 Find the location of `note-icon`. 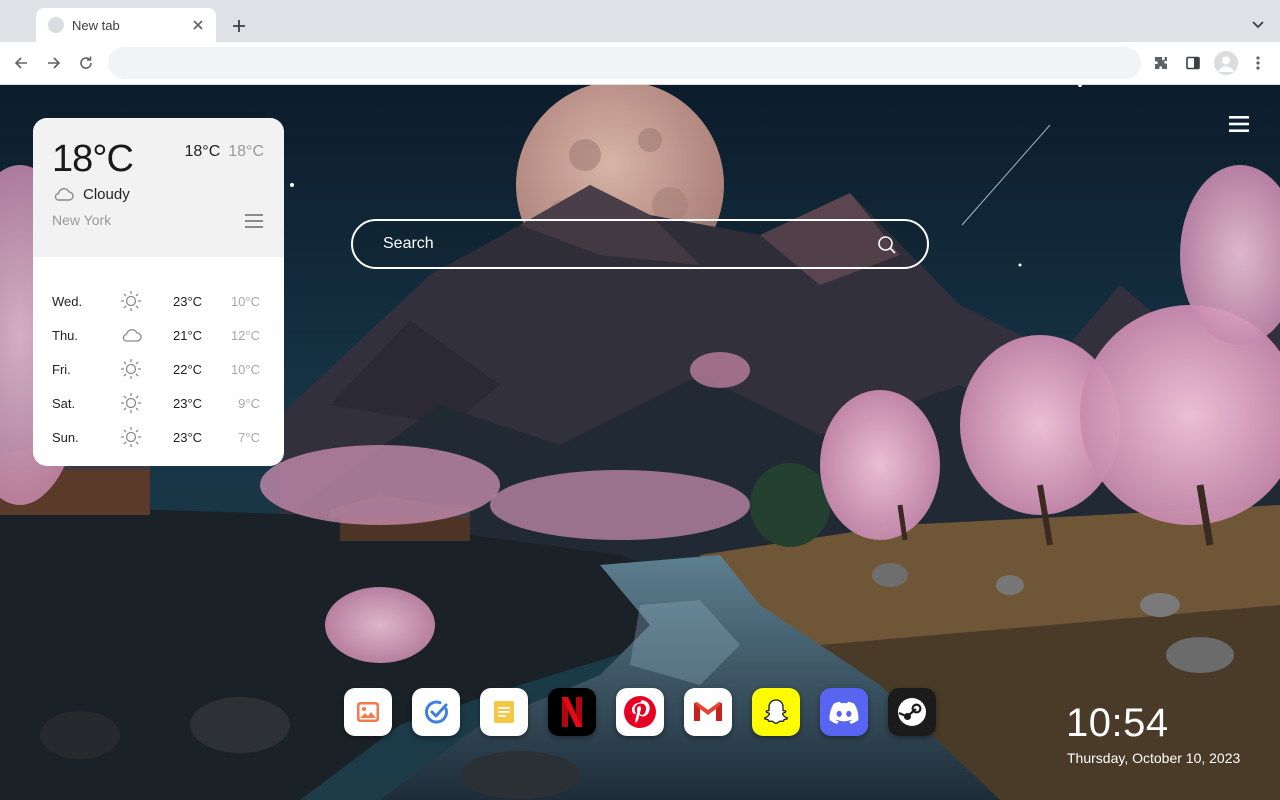

note-icon is located at coordinates (504, 712).